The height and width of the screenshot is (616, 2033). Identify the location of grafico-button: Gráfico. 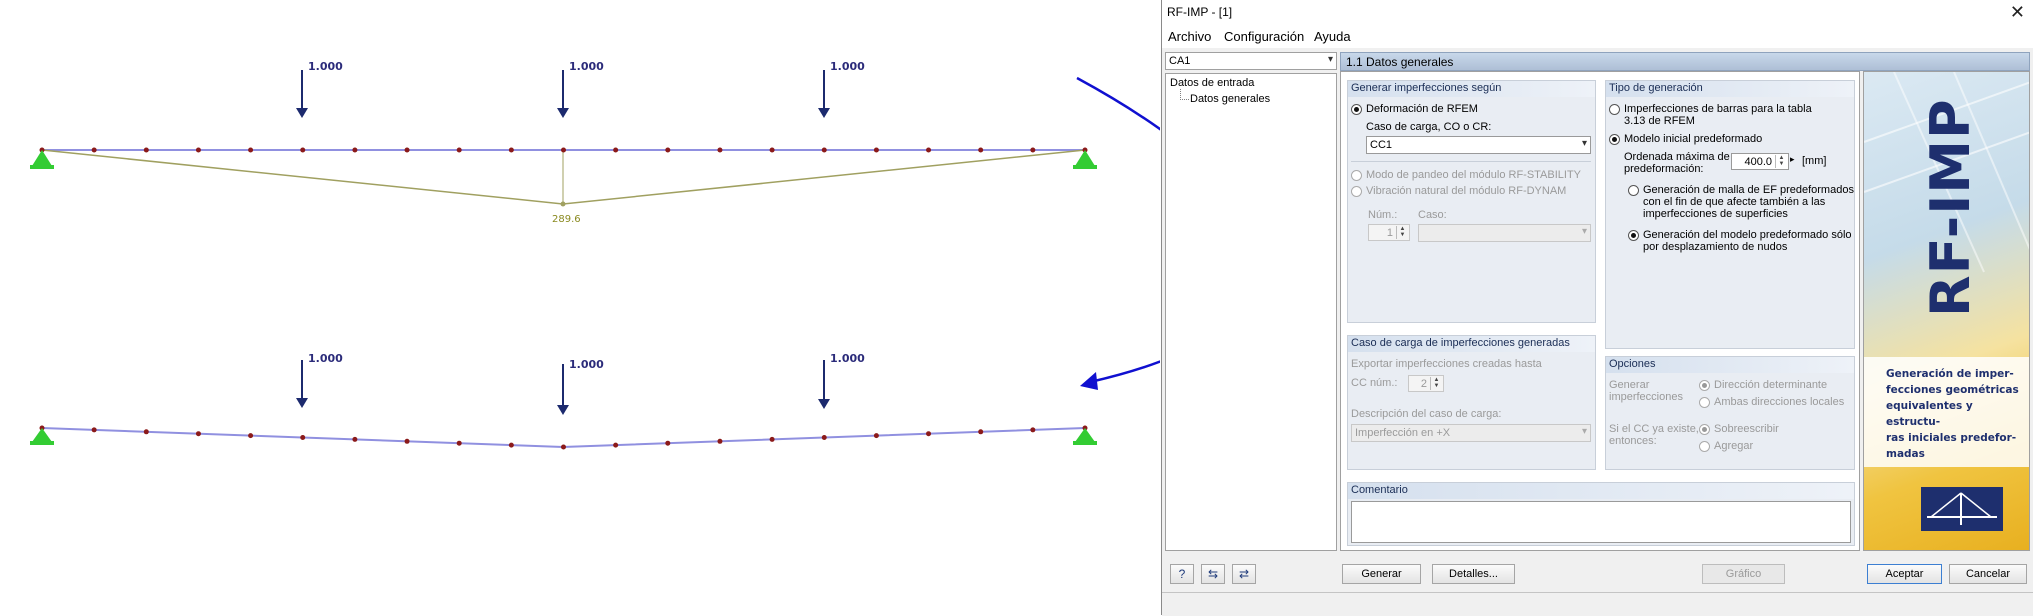
(1743, 574).